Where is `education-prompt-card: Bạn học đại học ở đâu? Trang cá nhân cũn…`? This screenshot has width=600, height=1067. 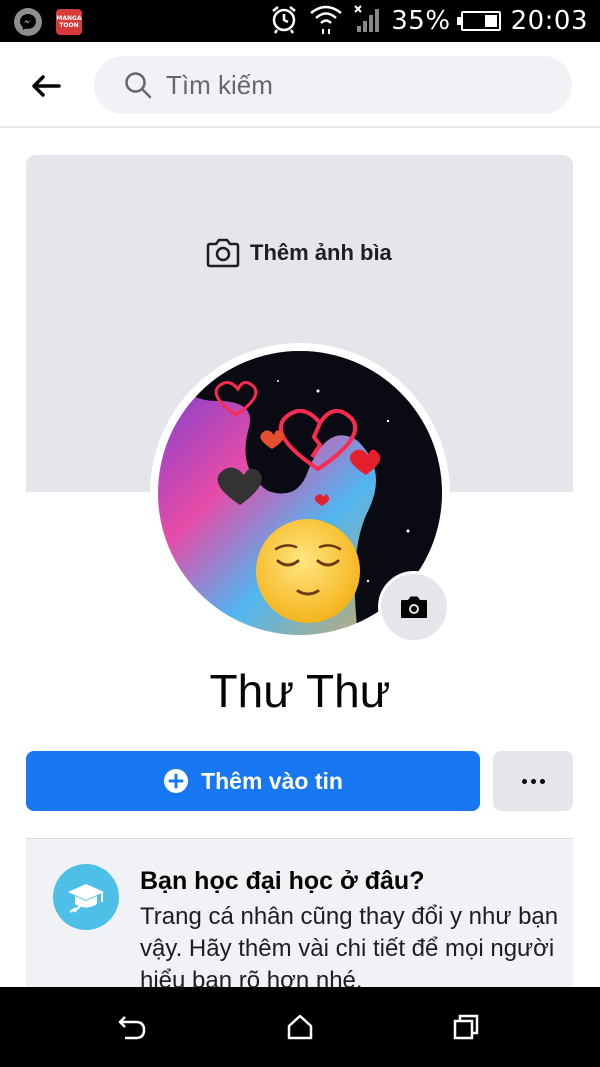 education-prompt-card: Bạn học đại học ở đâu? Trang cá nhân cũn… is located at coordinates (299, 919).